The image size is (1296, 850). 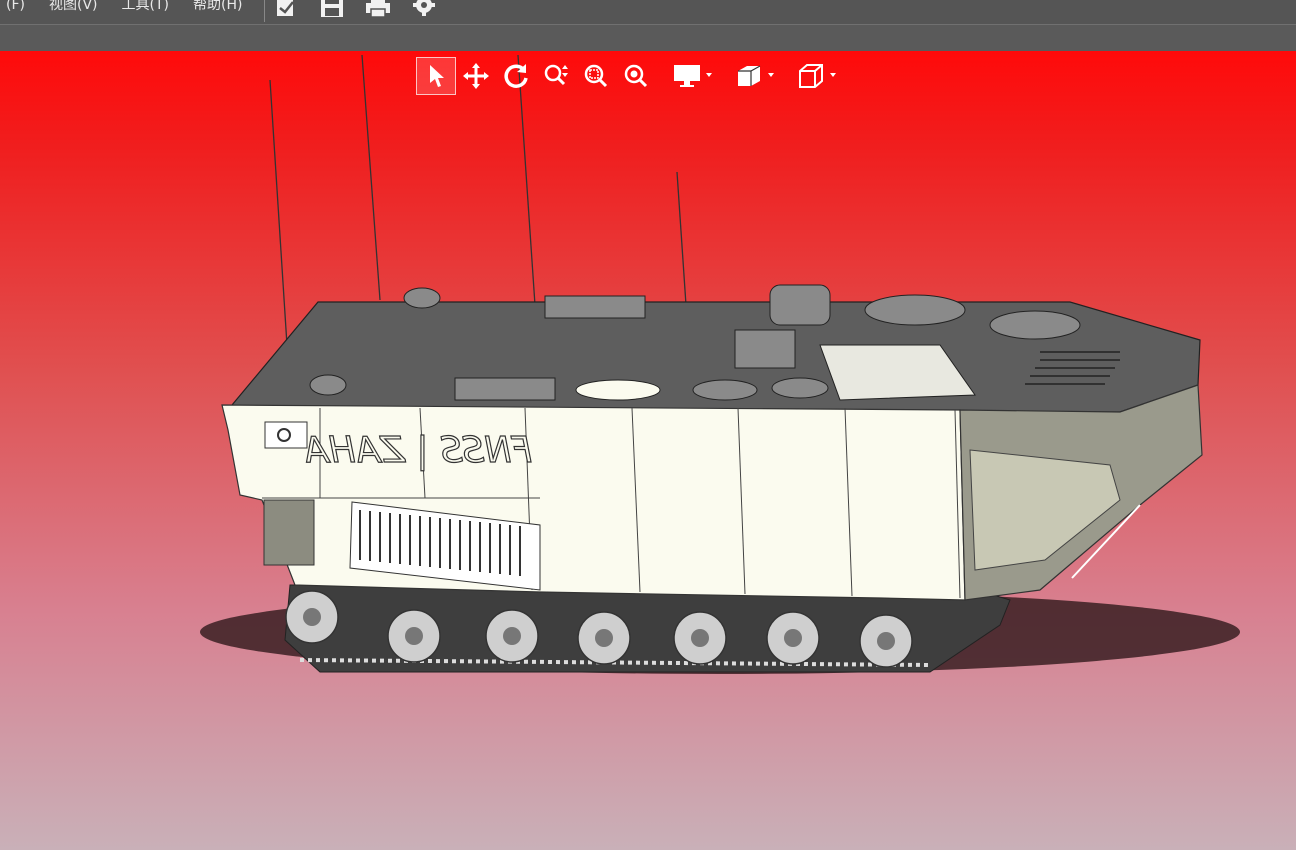 What do you see at coordinates (516, 76) in the screenshot?
I see `rotate-icon` at bounding box center [516, 76].